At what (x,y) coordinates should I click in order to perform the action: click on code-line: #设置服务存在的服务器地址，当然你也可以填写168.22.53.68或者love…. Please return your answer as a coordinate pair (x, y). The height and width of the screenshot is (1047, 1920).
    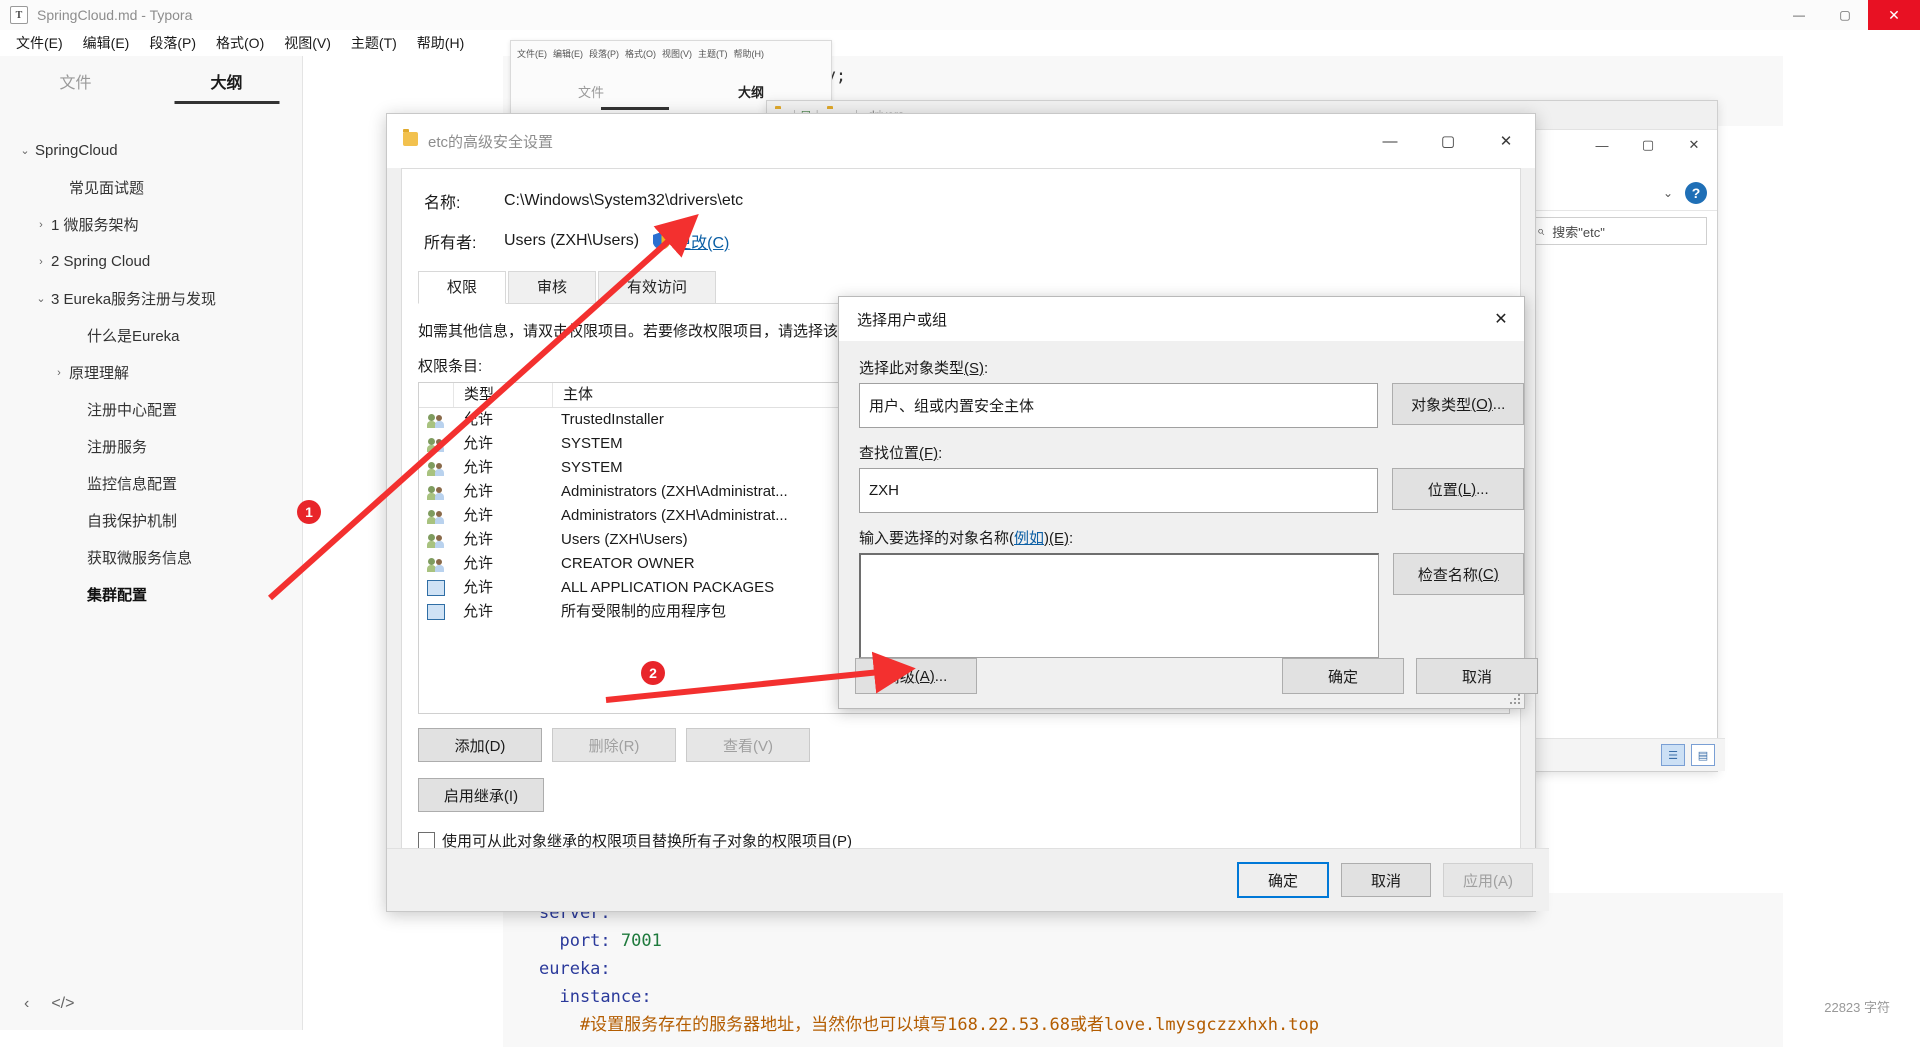
    Looking at the image, I should click on (929, 1025).